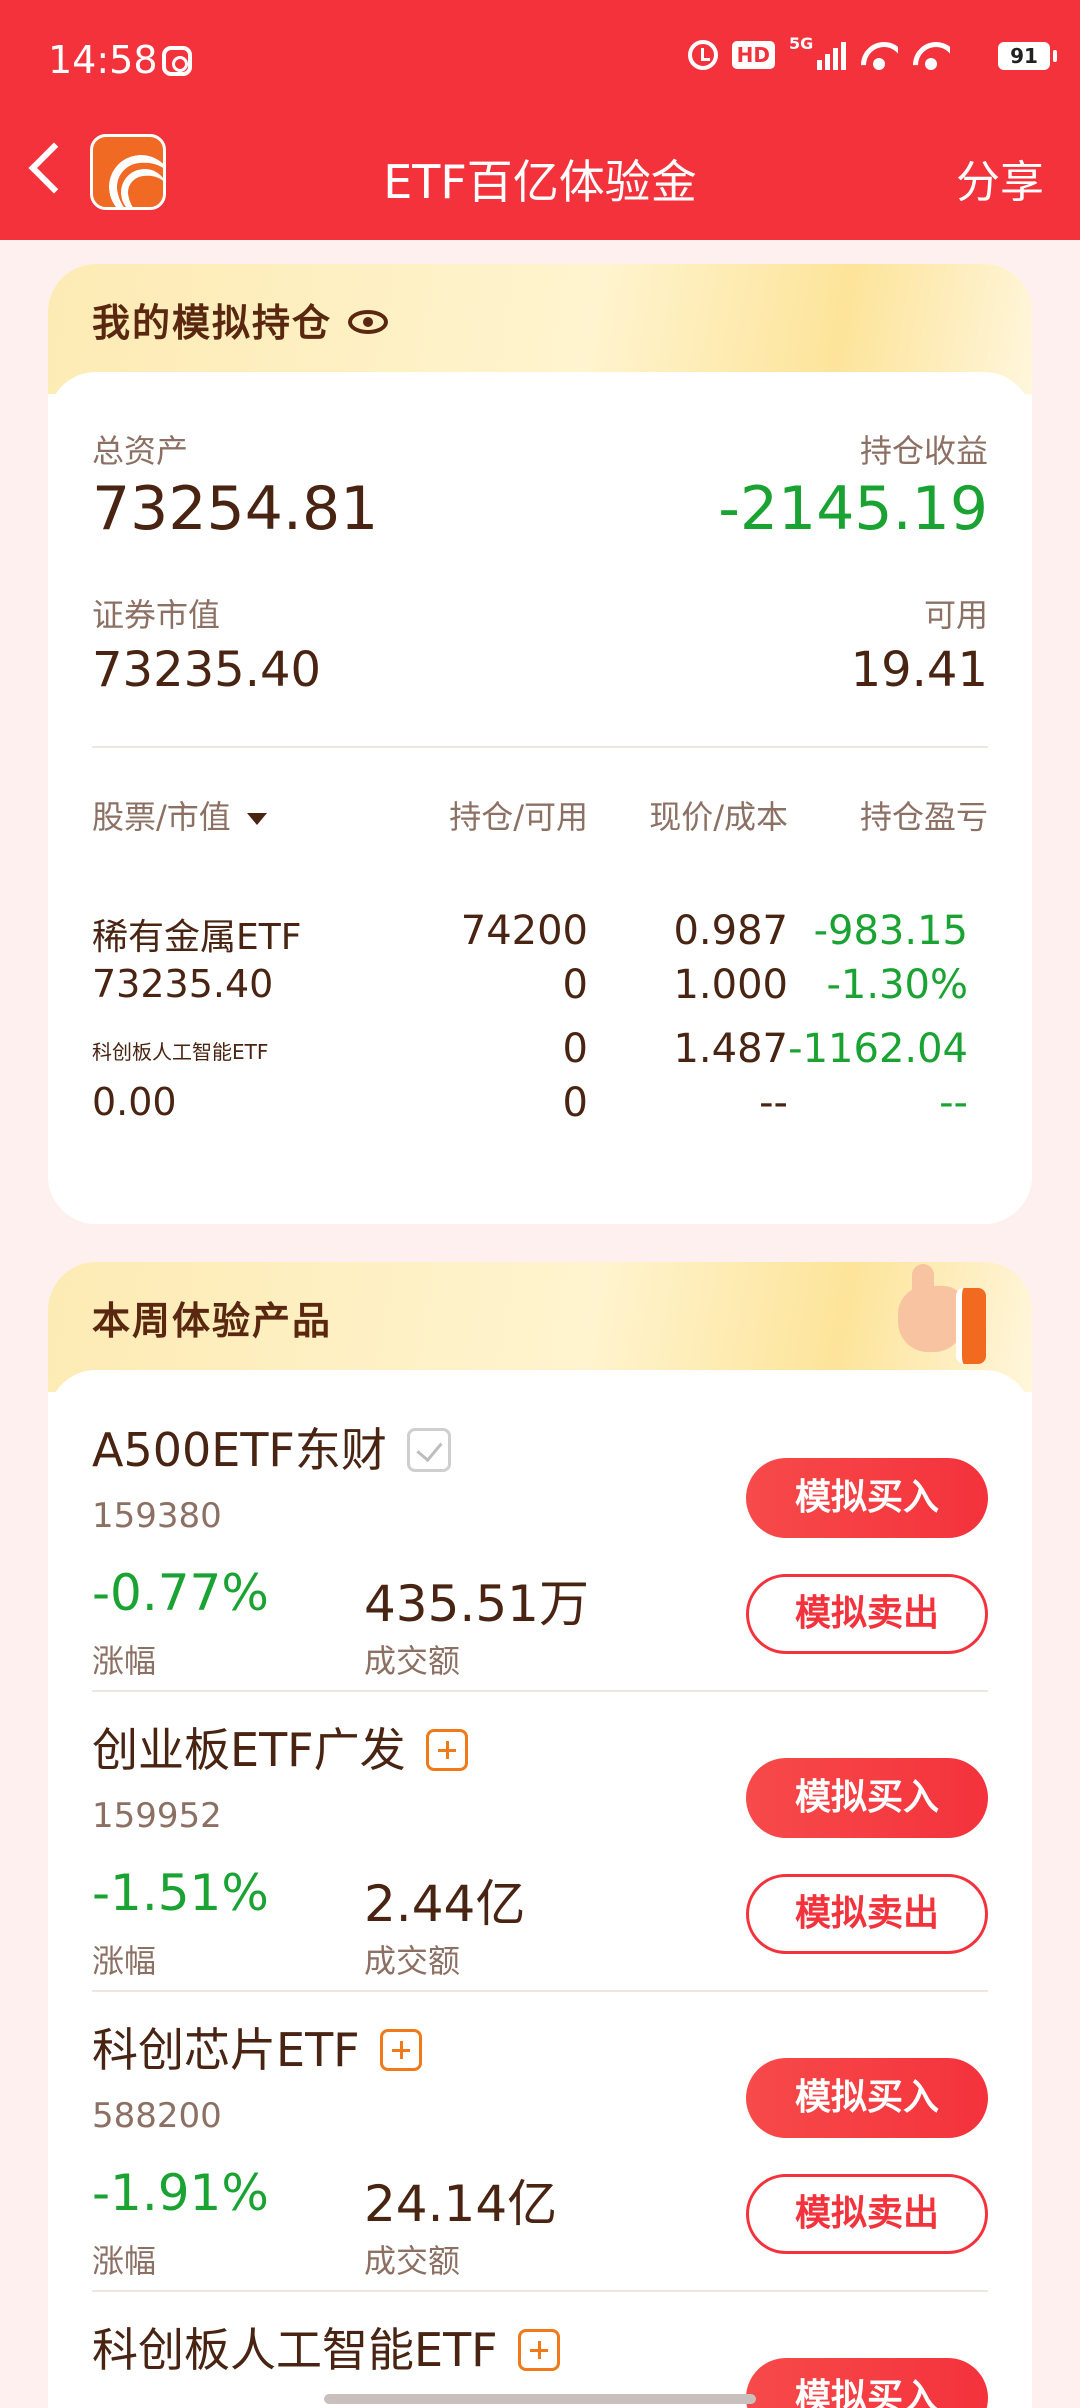 The height and width of the screenshot is (2408, 1080). I want to click on share-button: 分享, so click(1000, 178).